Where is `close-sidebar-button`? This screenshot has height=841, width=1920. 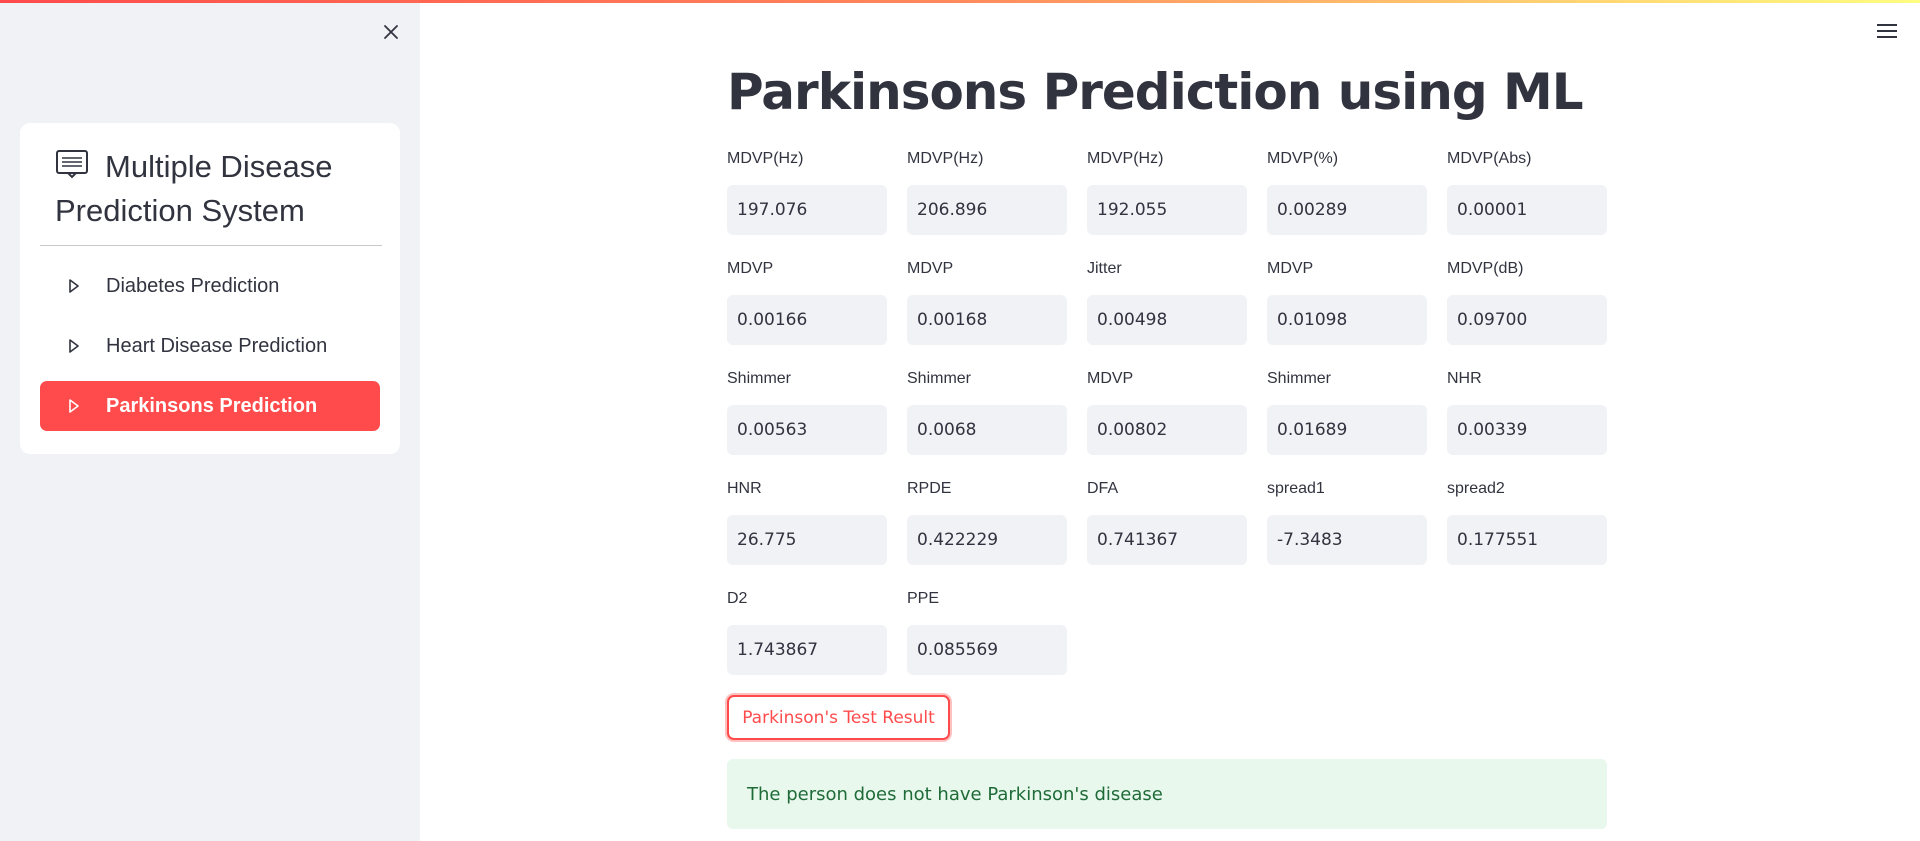
close-sidebar-button is located at coordinates (391, 32).